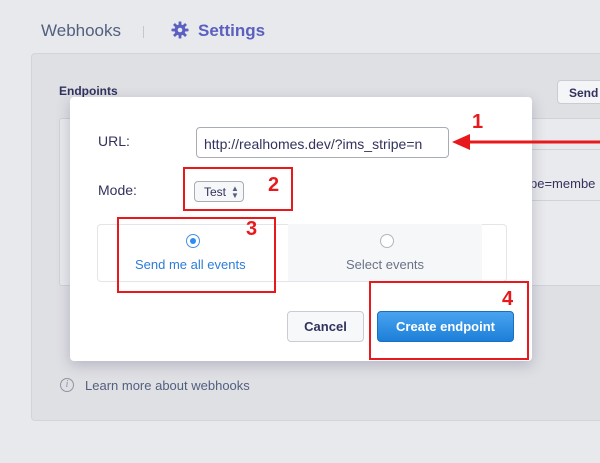  Describe the element at coordinates (385, 252) in the screenshot. I see `select-events-option-bg` at that location.